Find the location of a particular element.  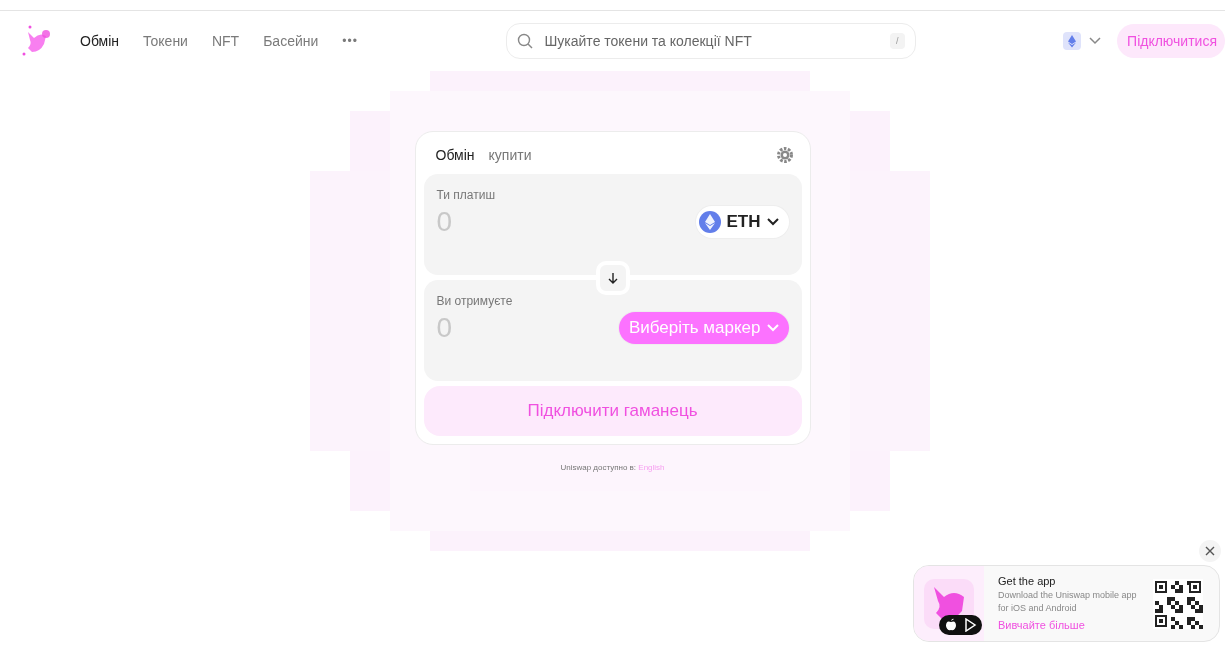

connect-button: Підключитися is located at coordinates (1171, 41).